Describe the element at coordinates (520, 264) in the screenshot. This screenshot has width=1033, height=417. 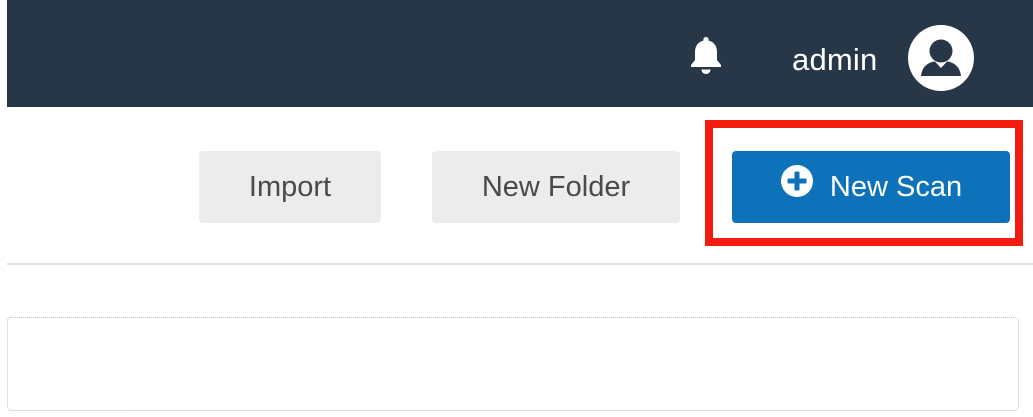
I see `toolbar-divider` at that location.